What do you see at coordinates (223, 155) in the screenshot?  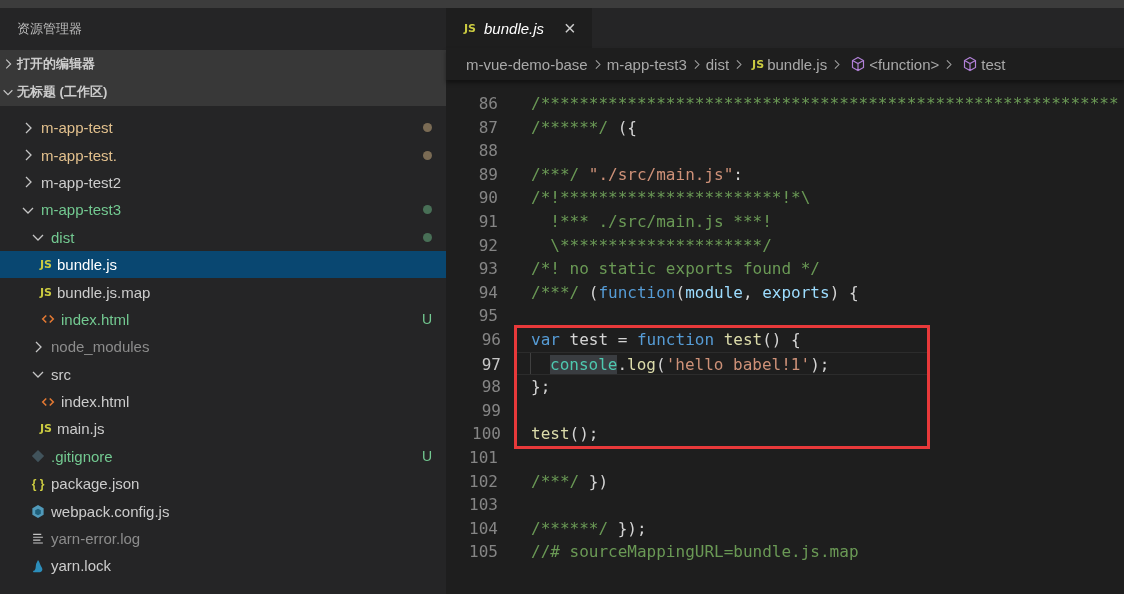 I see `tree-item: m-app-test.` at bounding box center [223, 155].